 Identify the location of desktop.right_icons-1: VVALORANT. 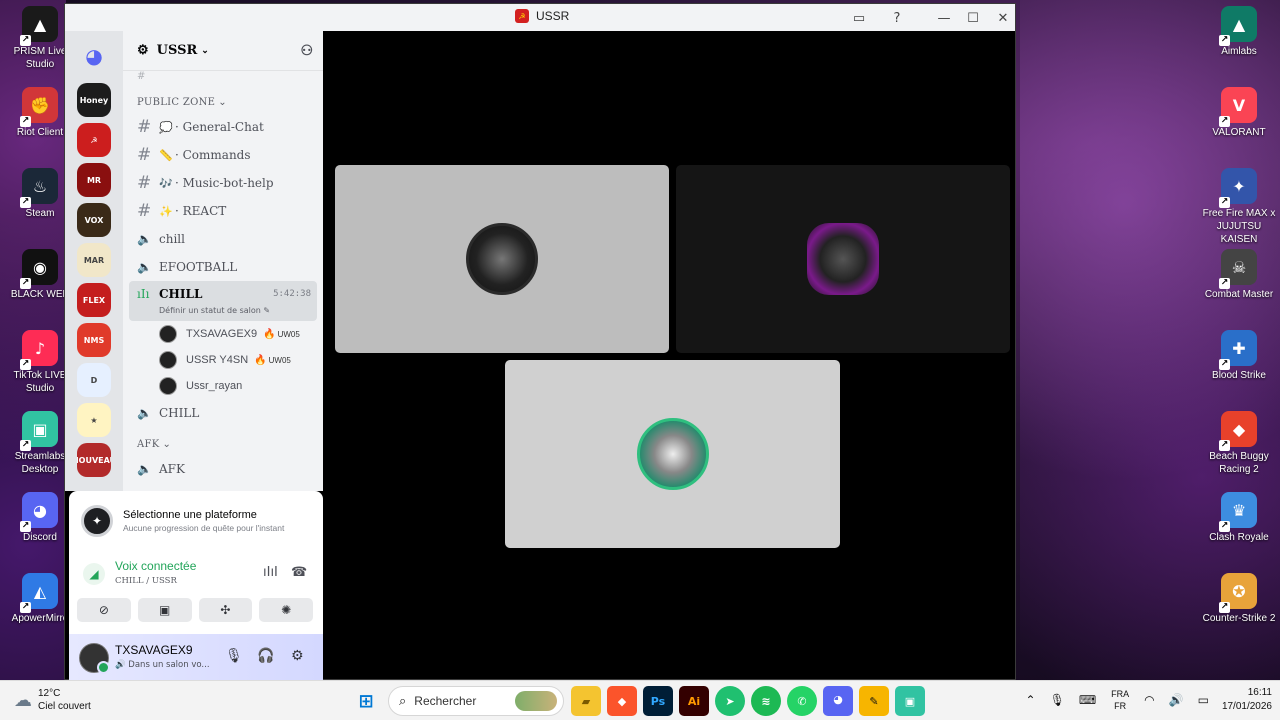
(1239, 127).